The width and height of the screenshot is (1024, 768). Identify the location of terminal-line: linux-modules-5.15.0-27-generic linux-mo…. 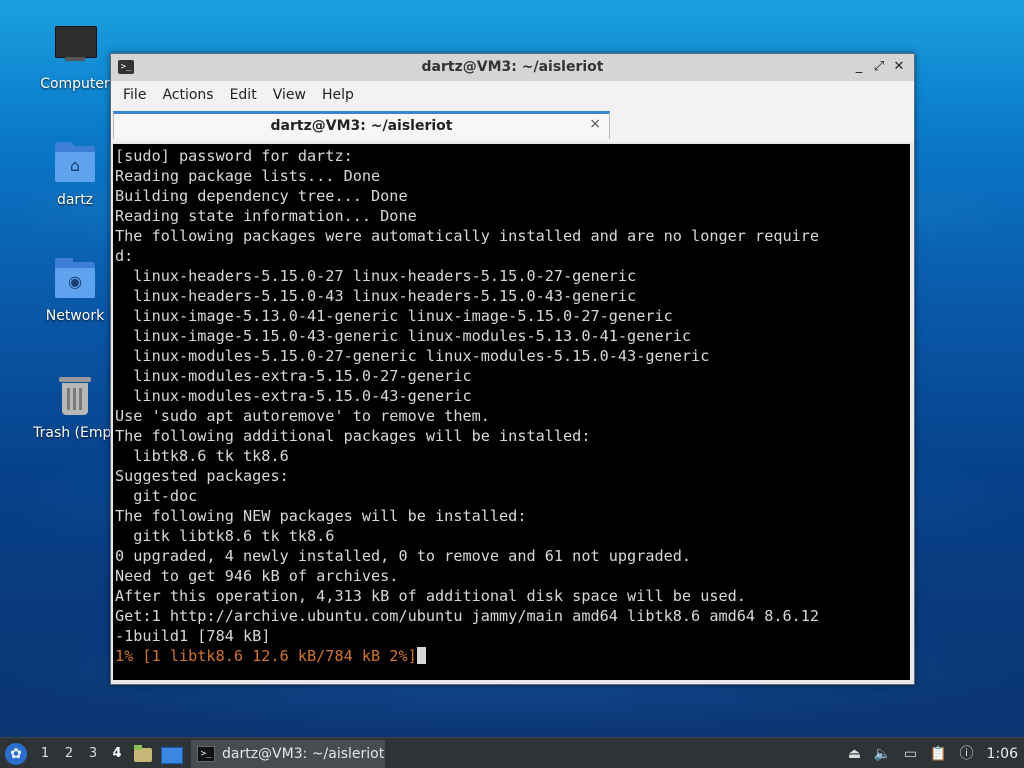
(412, 356).